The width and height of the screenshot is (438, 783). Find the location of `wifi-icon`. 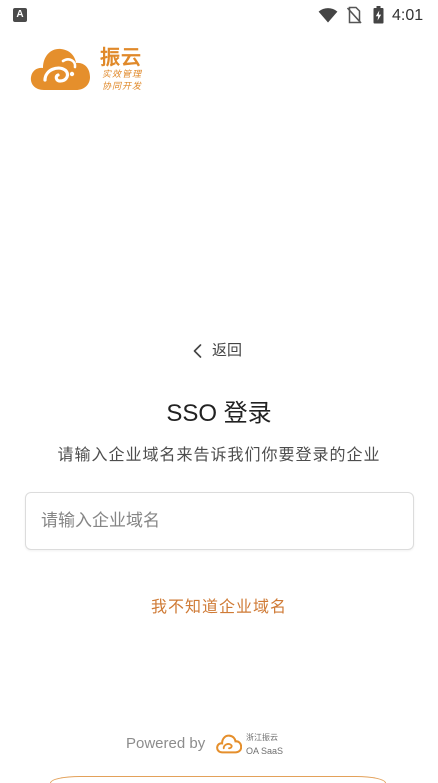

wifi-icon is located at coordinates (328, 15).